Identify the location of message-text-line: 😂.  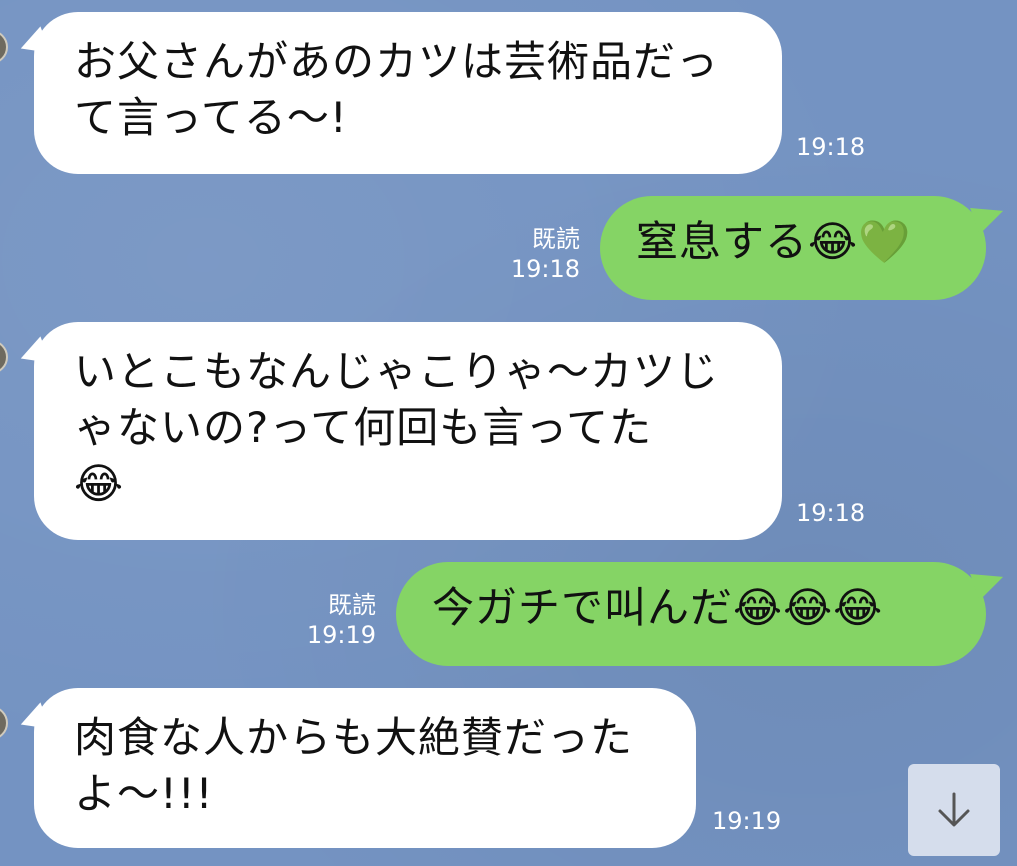
(99, 483).